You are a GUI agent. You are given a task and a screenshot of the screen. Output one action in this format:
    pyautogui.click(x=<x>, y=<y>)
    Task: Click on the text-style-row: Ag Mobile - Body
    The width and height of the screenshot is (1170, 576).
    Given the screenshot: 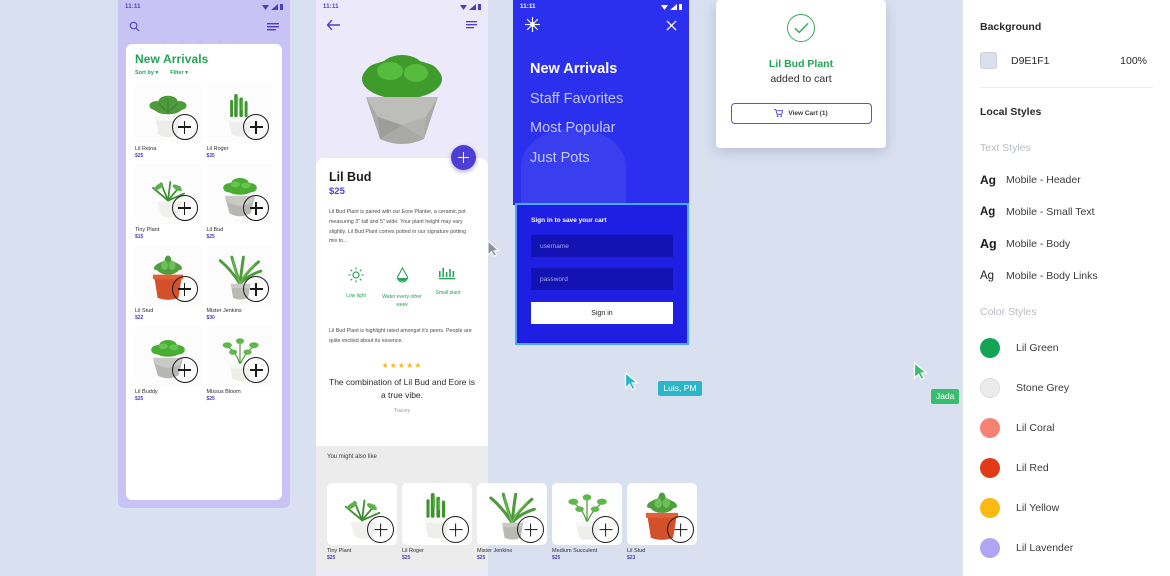 What is the action you would take?
    pyautogui.click(x=1066, y=244)
    